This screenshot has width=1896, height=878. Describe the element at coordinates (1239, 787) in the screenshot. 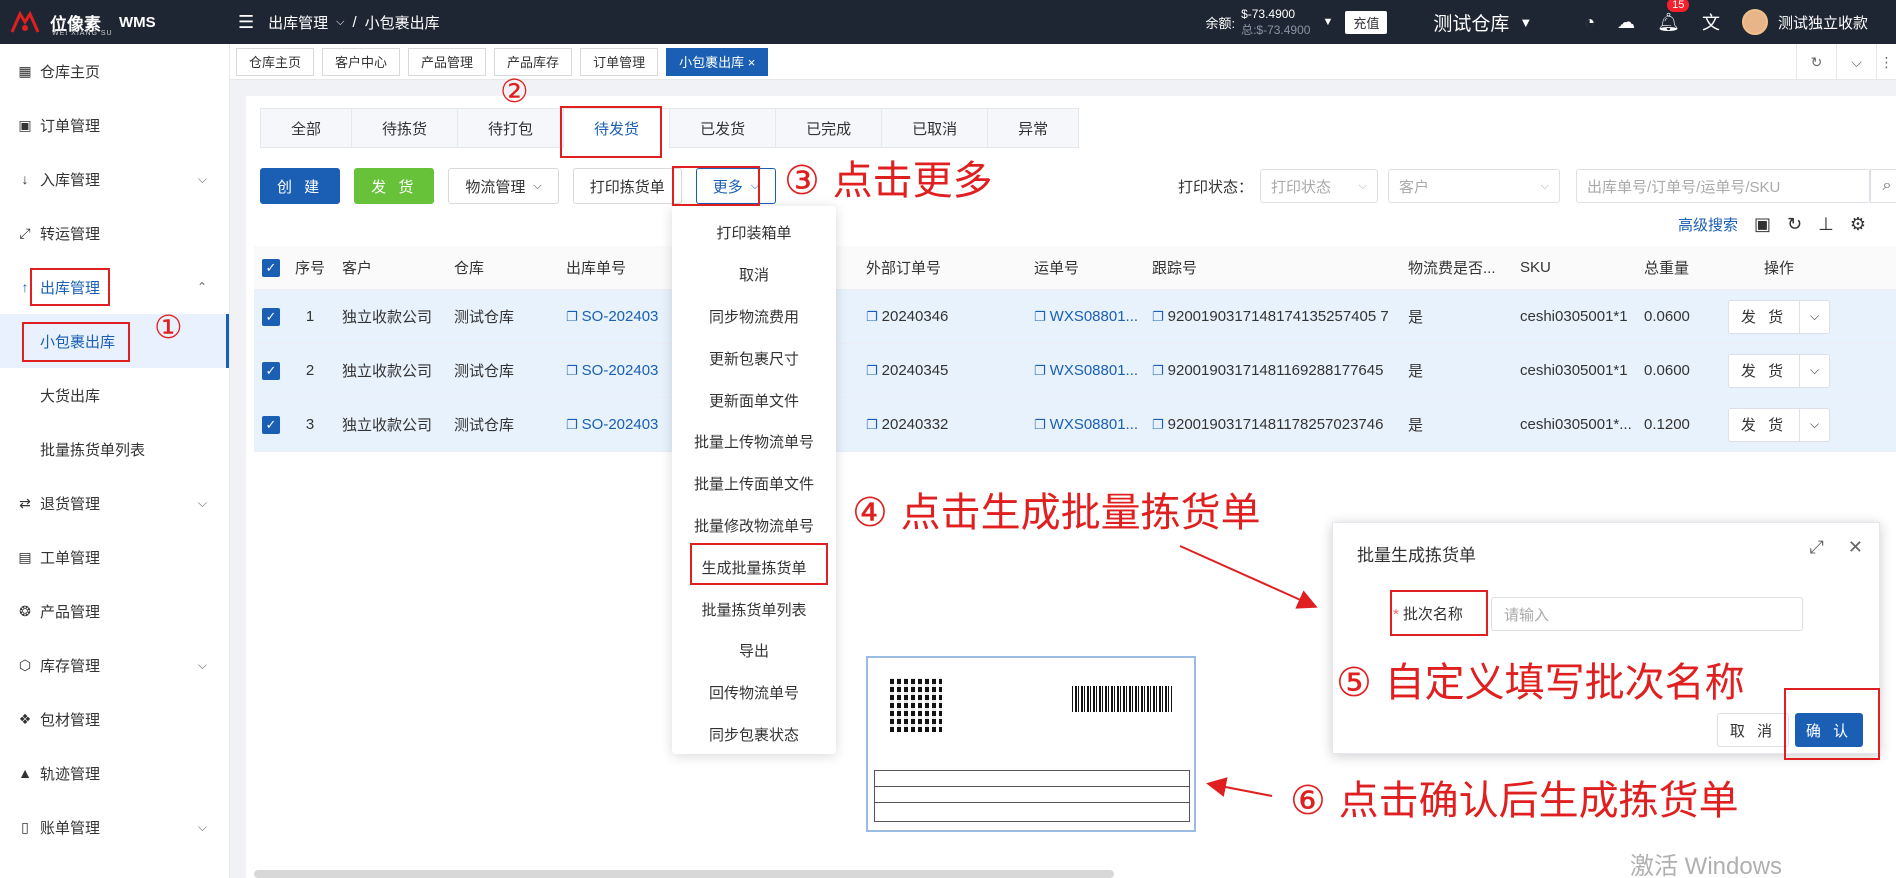

I see `arrow-to-preview` at that location.